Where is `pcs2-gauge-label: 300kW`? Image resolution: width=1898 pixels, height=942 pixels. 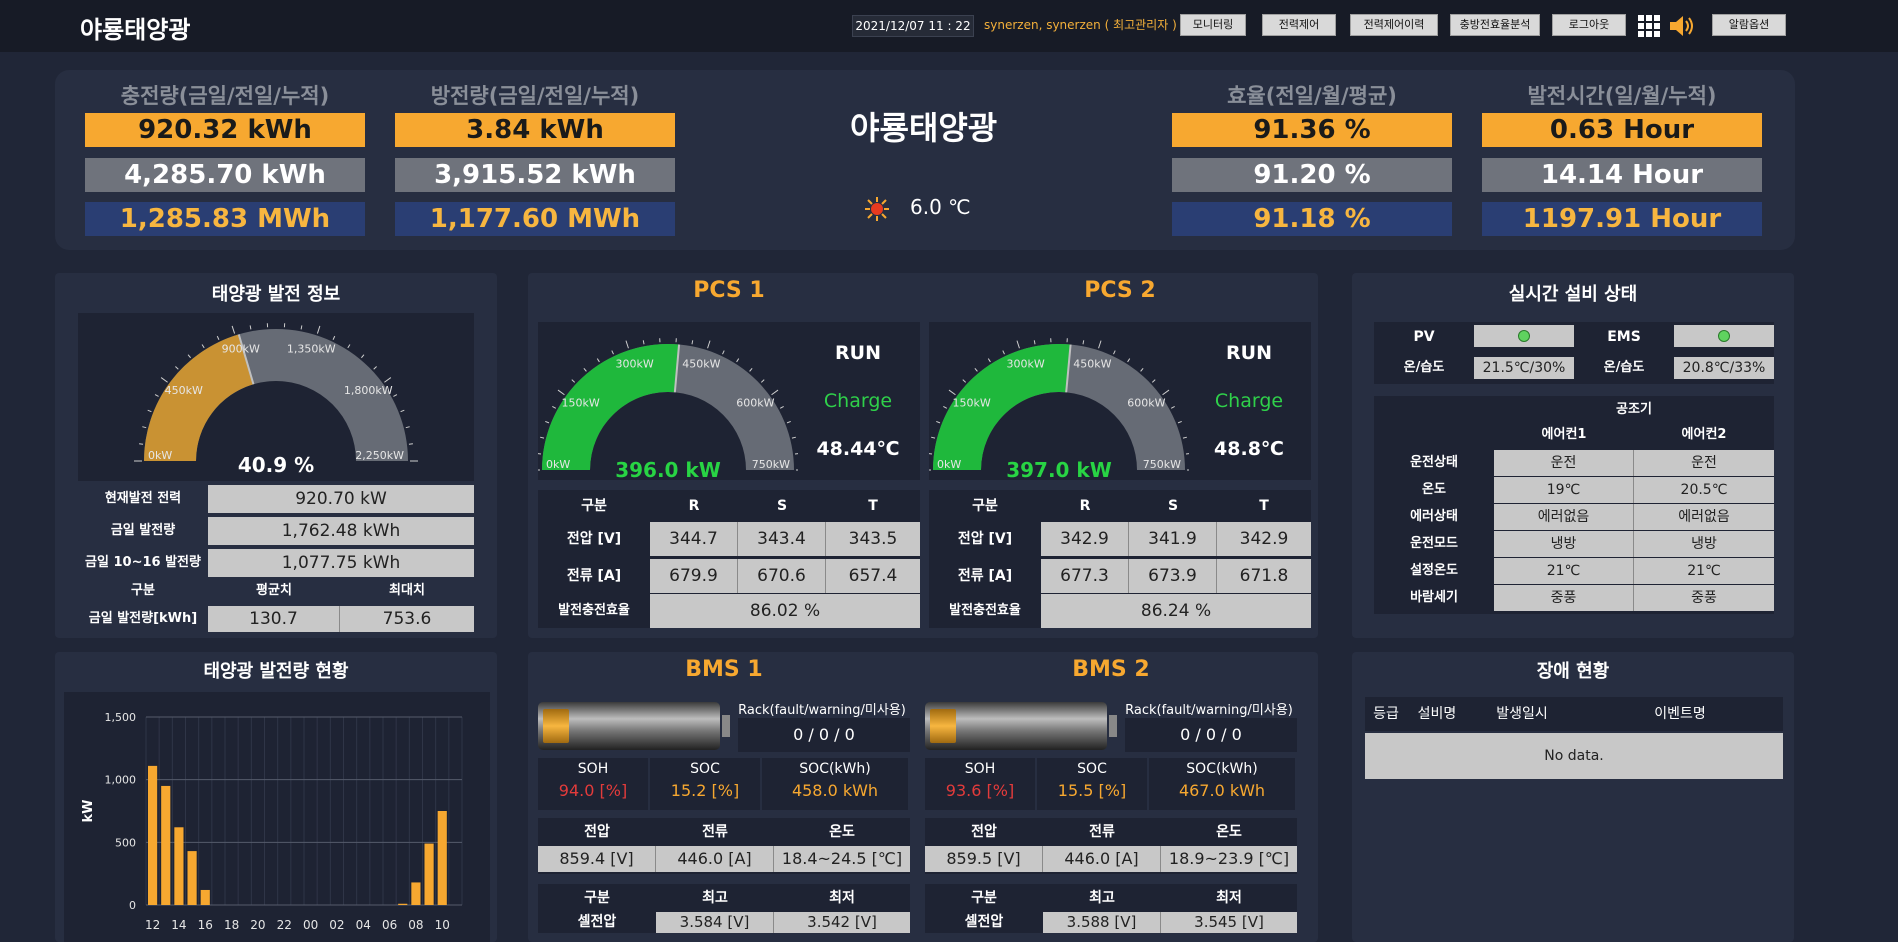
pcs2-gauge-label: 300kW is located at coordinates (1026, 363).